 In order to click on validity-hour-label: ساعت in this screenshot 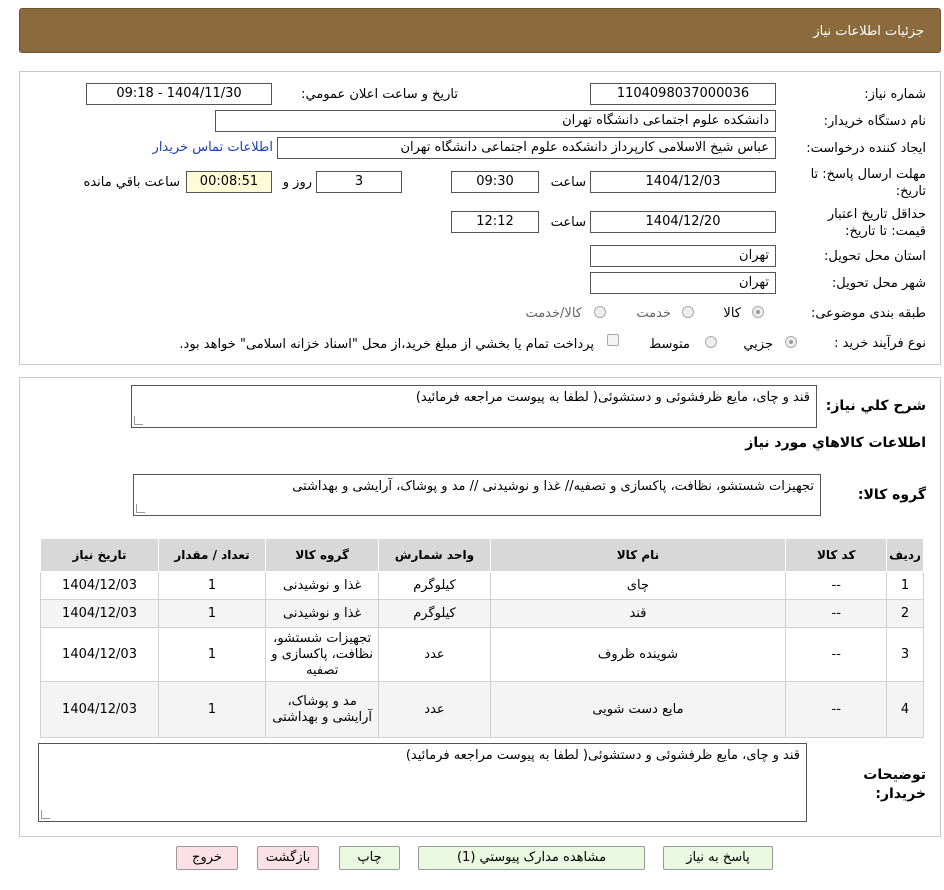, I will do `click(568, 222)`.